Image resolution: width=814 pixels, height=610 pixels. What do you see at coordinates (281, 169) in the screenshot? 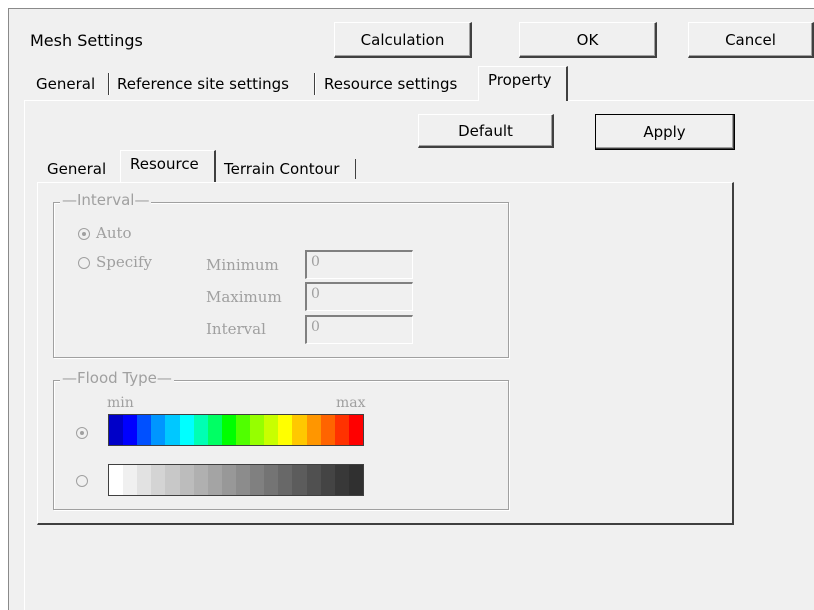
I see `subtab-terrain-contour: Terrain Contour` at bounding box center [281, 169].